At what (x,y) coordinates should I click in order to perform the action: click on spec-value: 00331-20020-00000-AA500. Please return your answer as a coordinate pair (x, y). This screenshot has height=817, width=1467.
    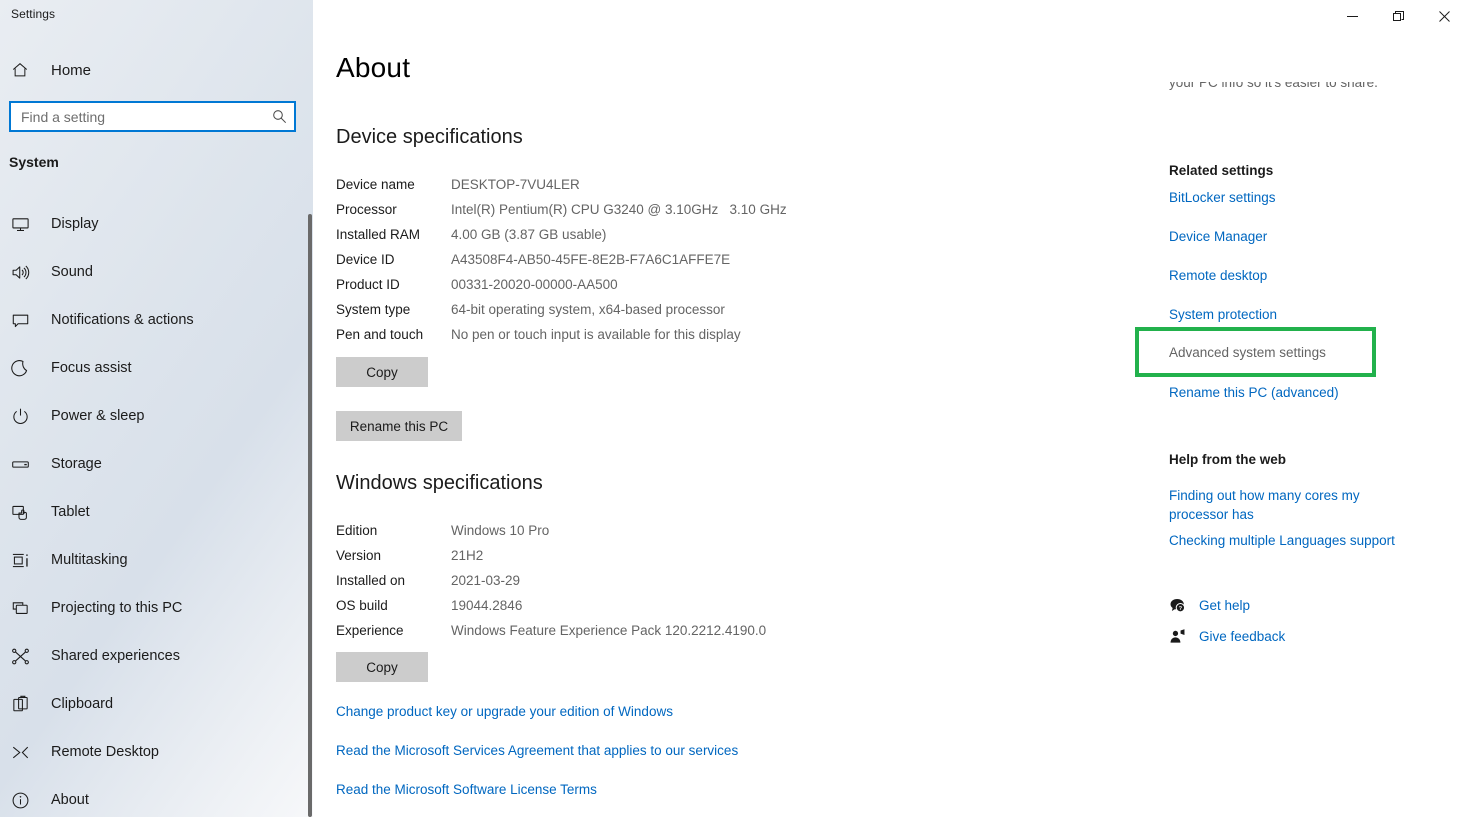
    Looking at the image, I should click on (534, 284).